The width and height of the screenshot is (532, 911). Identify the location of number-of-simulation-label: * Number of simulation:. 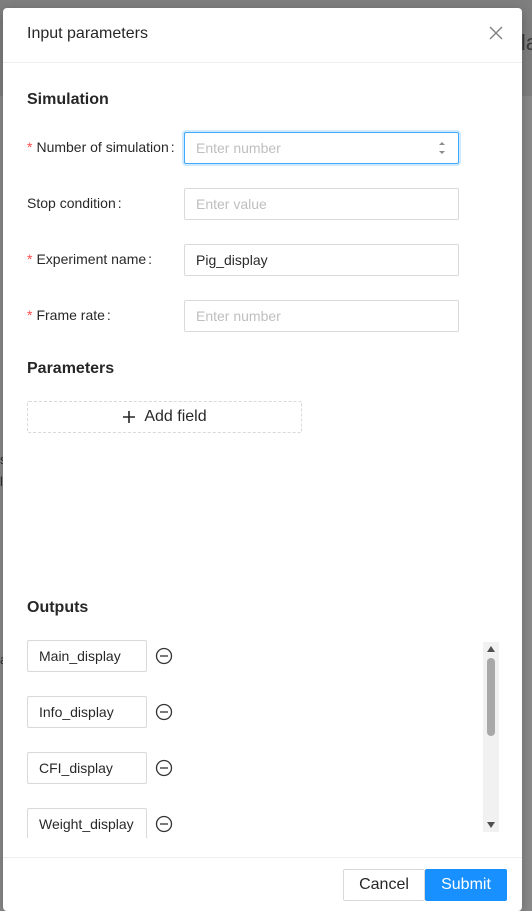
(101, 147).